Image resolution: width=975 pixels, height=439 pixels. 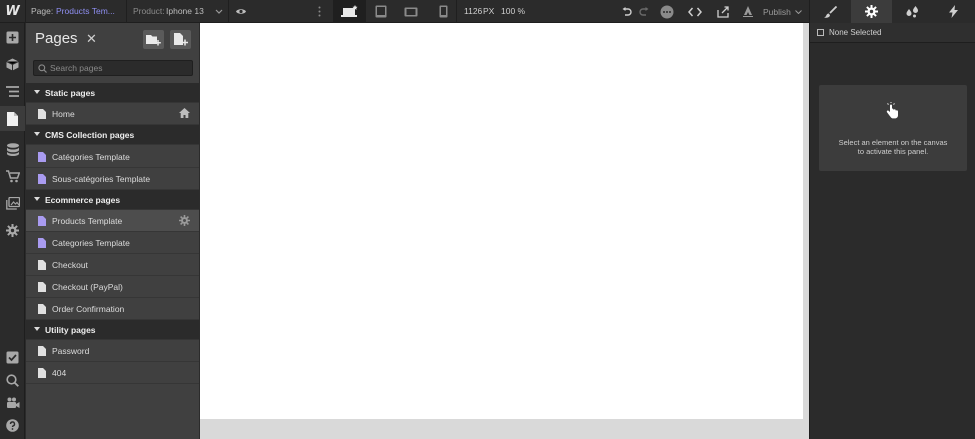 What do you see at coordinates (56, 38) in the screenshot?
I see `panel-title: Pages` at bounding box center [56, 38].